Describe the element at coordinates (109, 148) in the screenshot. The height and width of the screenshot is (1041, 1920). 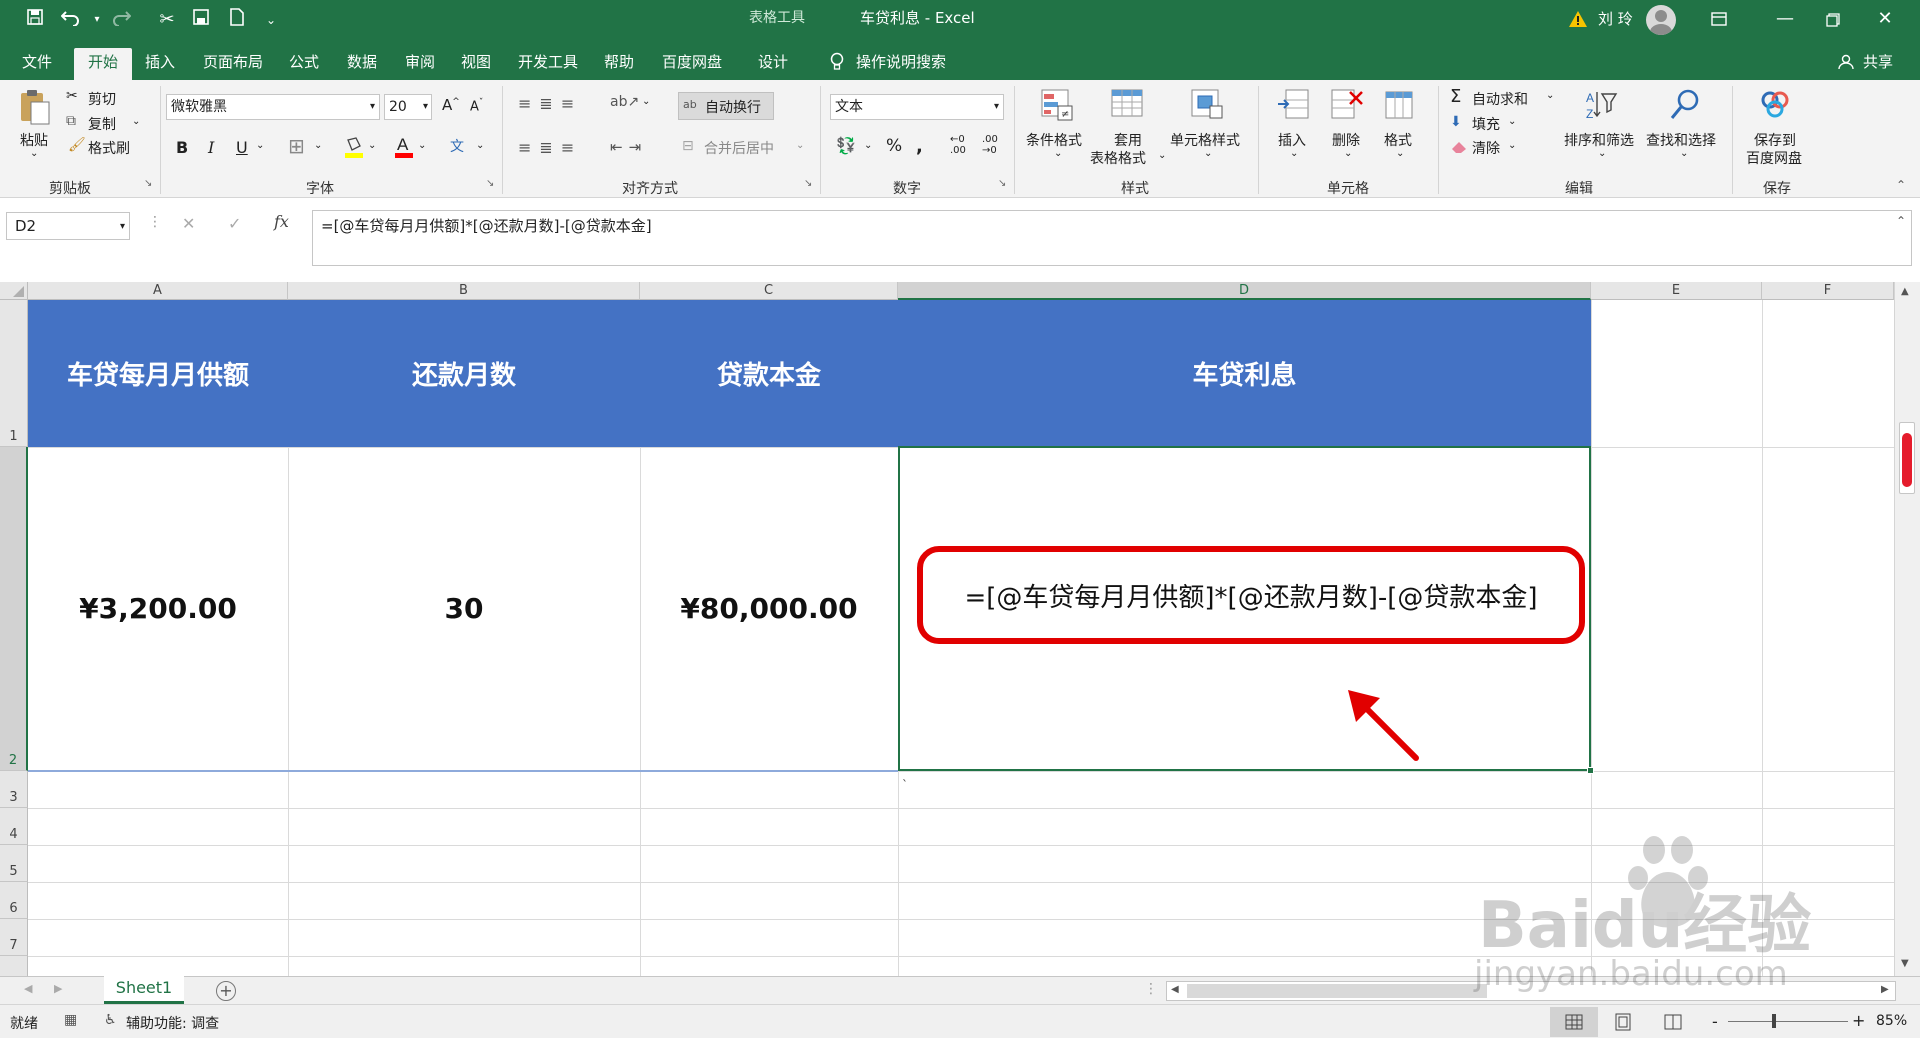
I see `format-painter-button: 格式刷` at that location.